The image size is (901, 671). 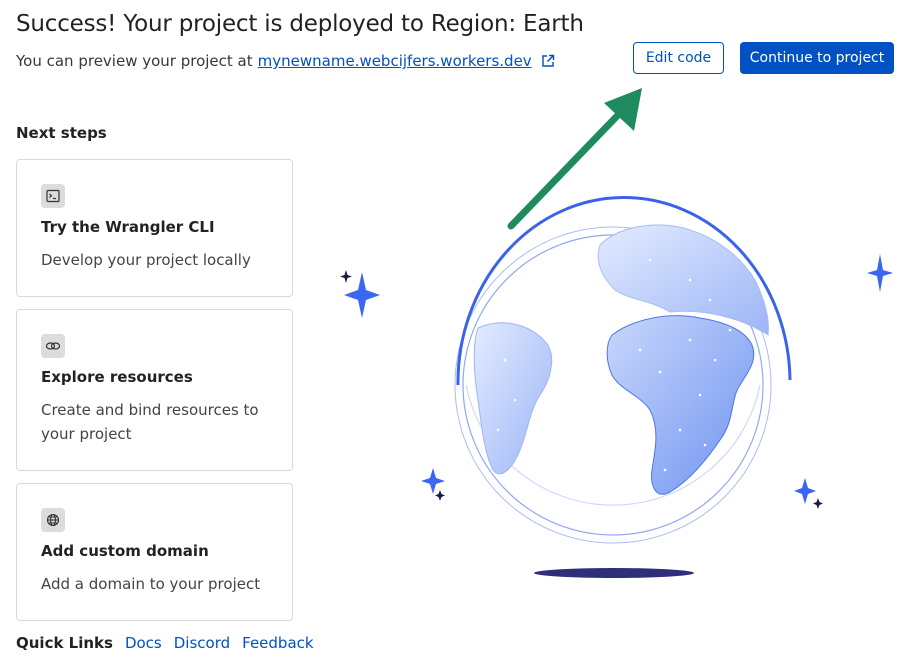 What do you see at coordinates (548, 61) in the screenshot?
I see `external-link-icon` at bounding box center [548, 61].